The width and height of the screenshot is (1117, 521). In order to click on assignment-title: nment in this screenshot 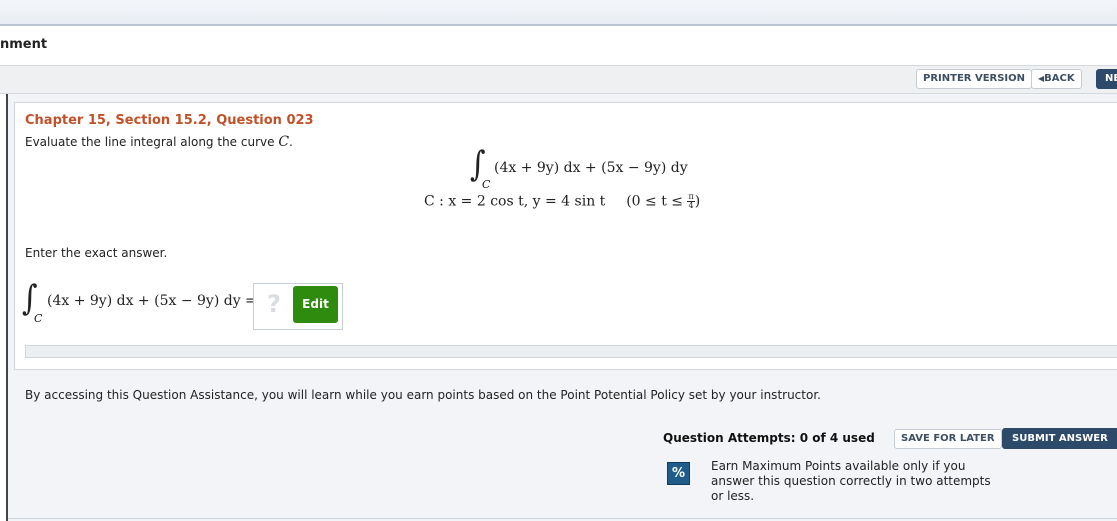, I will do `click(24, 44)`.